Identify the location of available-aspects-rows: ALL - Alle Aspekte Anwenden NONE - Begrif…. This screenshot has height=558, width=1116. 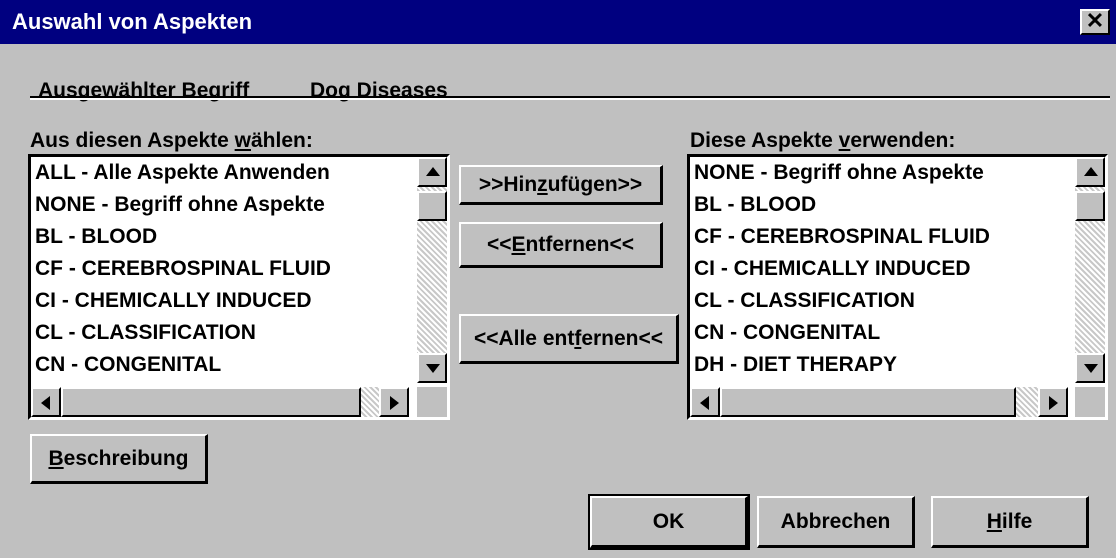
(218, 269).